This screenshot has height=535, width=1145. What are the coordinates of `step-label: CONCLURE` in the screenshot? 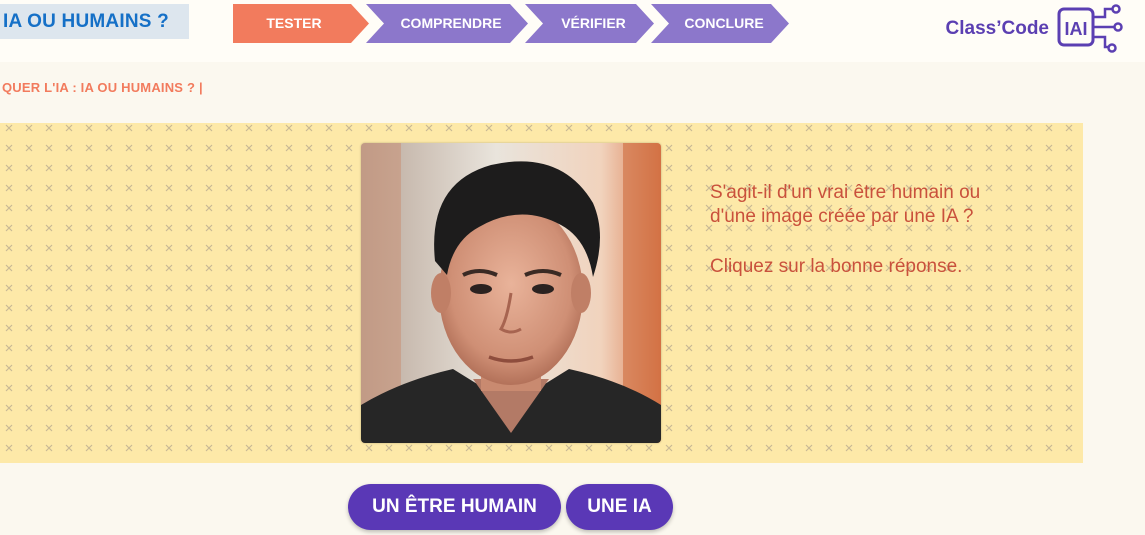 It's located at (724, 23).